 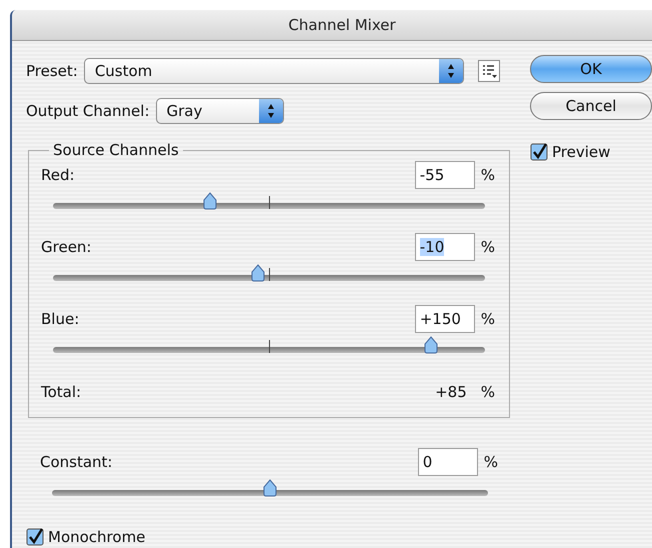 I want to click on checkbox-label: Monochrome, so click(x=97, y=537).